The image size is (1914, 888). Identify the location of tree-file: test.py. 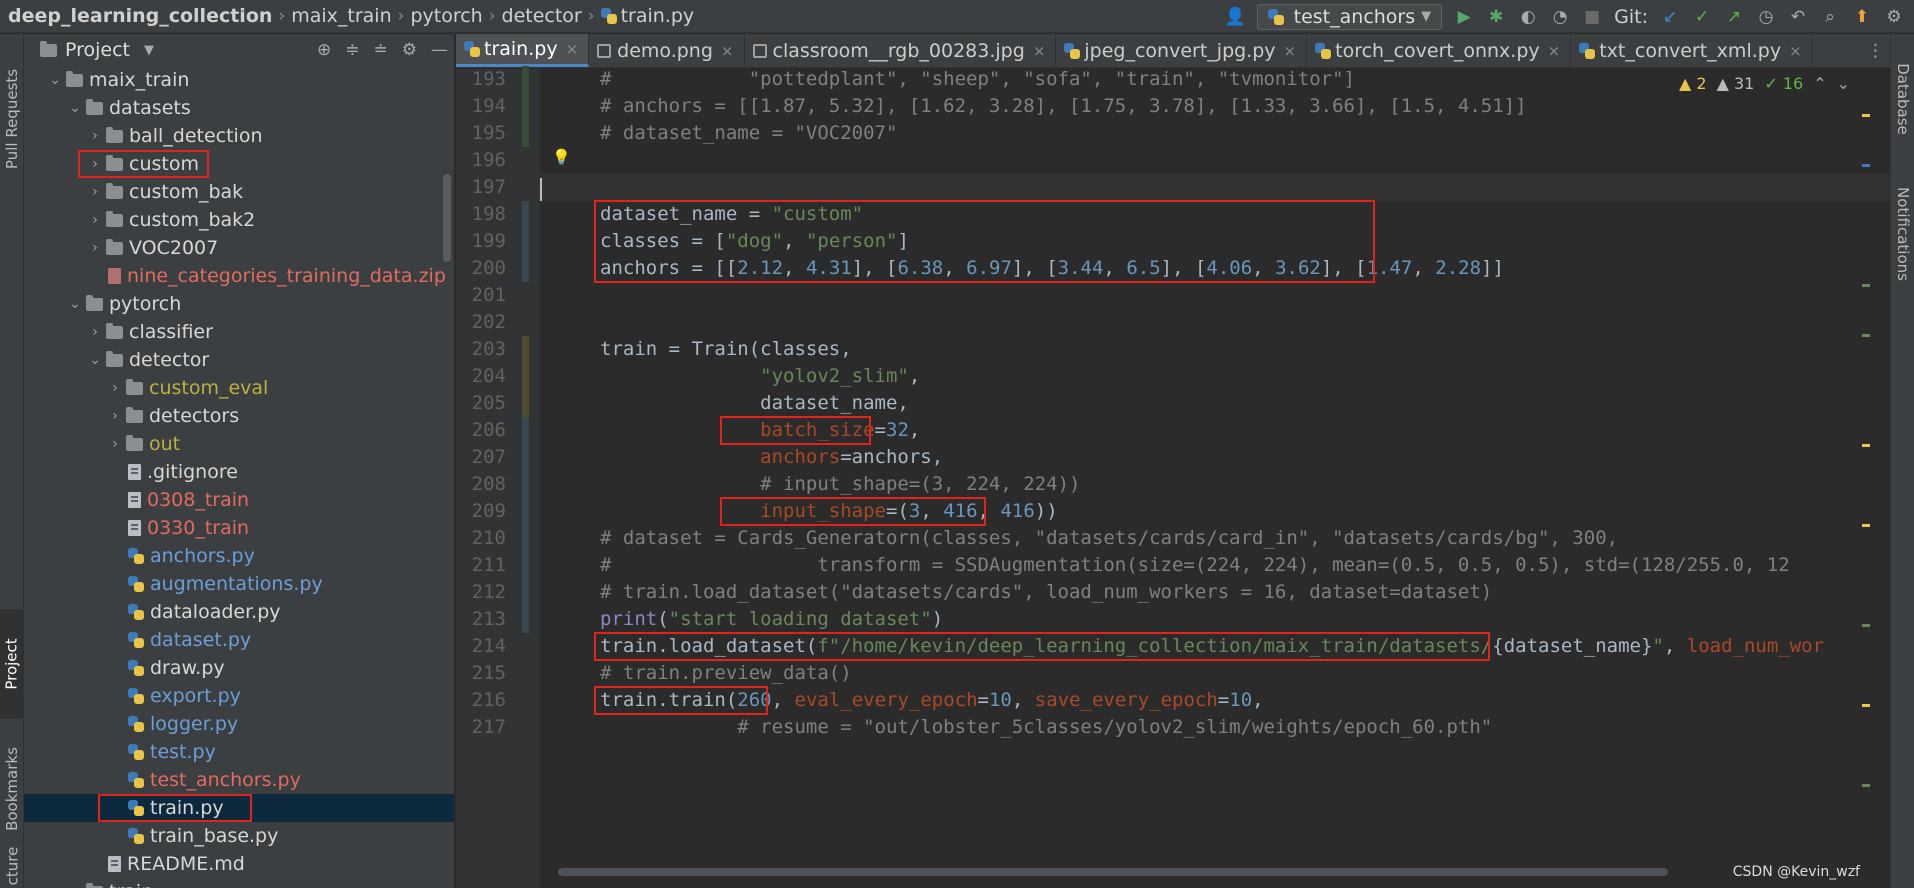
(239, 752).